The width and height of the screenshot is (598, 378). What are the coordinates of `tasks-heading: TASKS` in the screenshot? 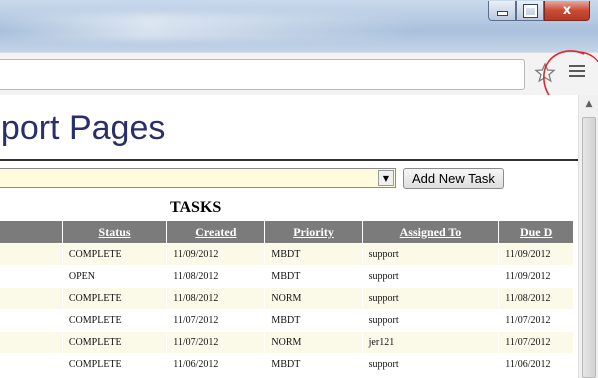 It's located at (196, 207).